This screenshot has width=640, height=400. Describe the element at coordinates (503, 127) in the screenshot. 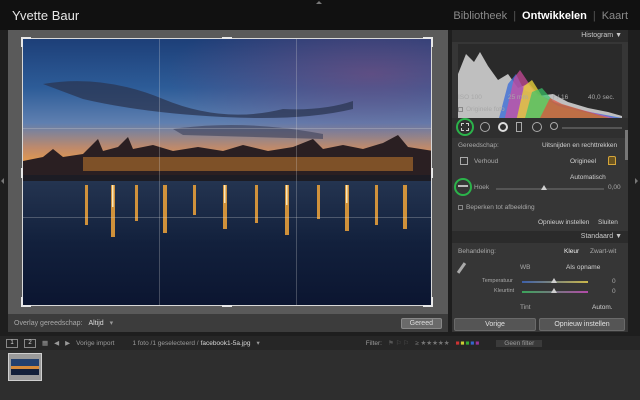

I see `red-eye-tool-icon` at that location.